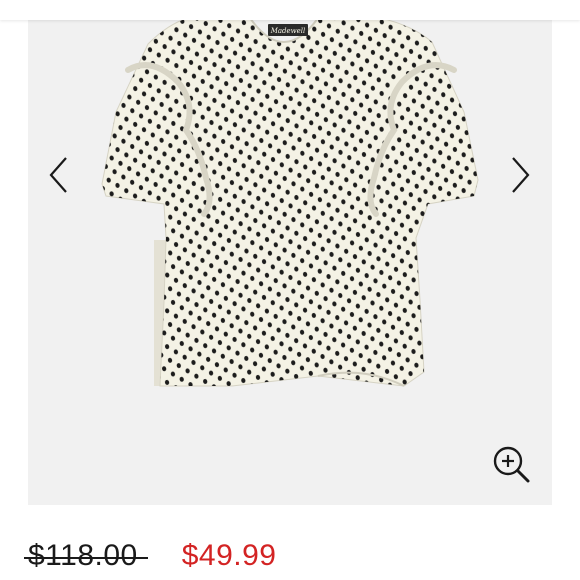 This screenshot has width=580, height=580. I want to click on next-image-button, so click(521, 175).